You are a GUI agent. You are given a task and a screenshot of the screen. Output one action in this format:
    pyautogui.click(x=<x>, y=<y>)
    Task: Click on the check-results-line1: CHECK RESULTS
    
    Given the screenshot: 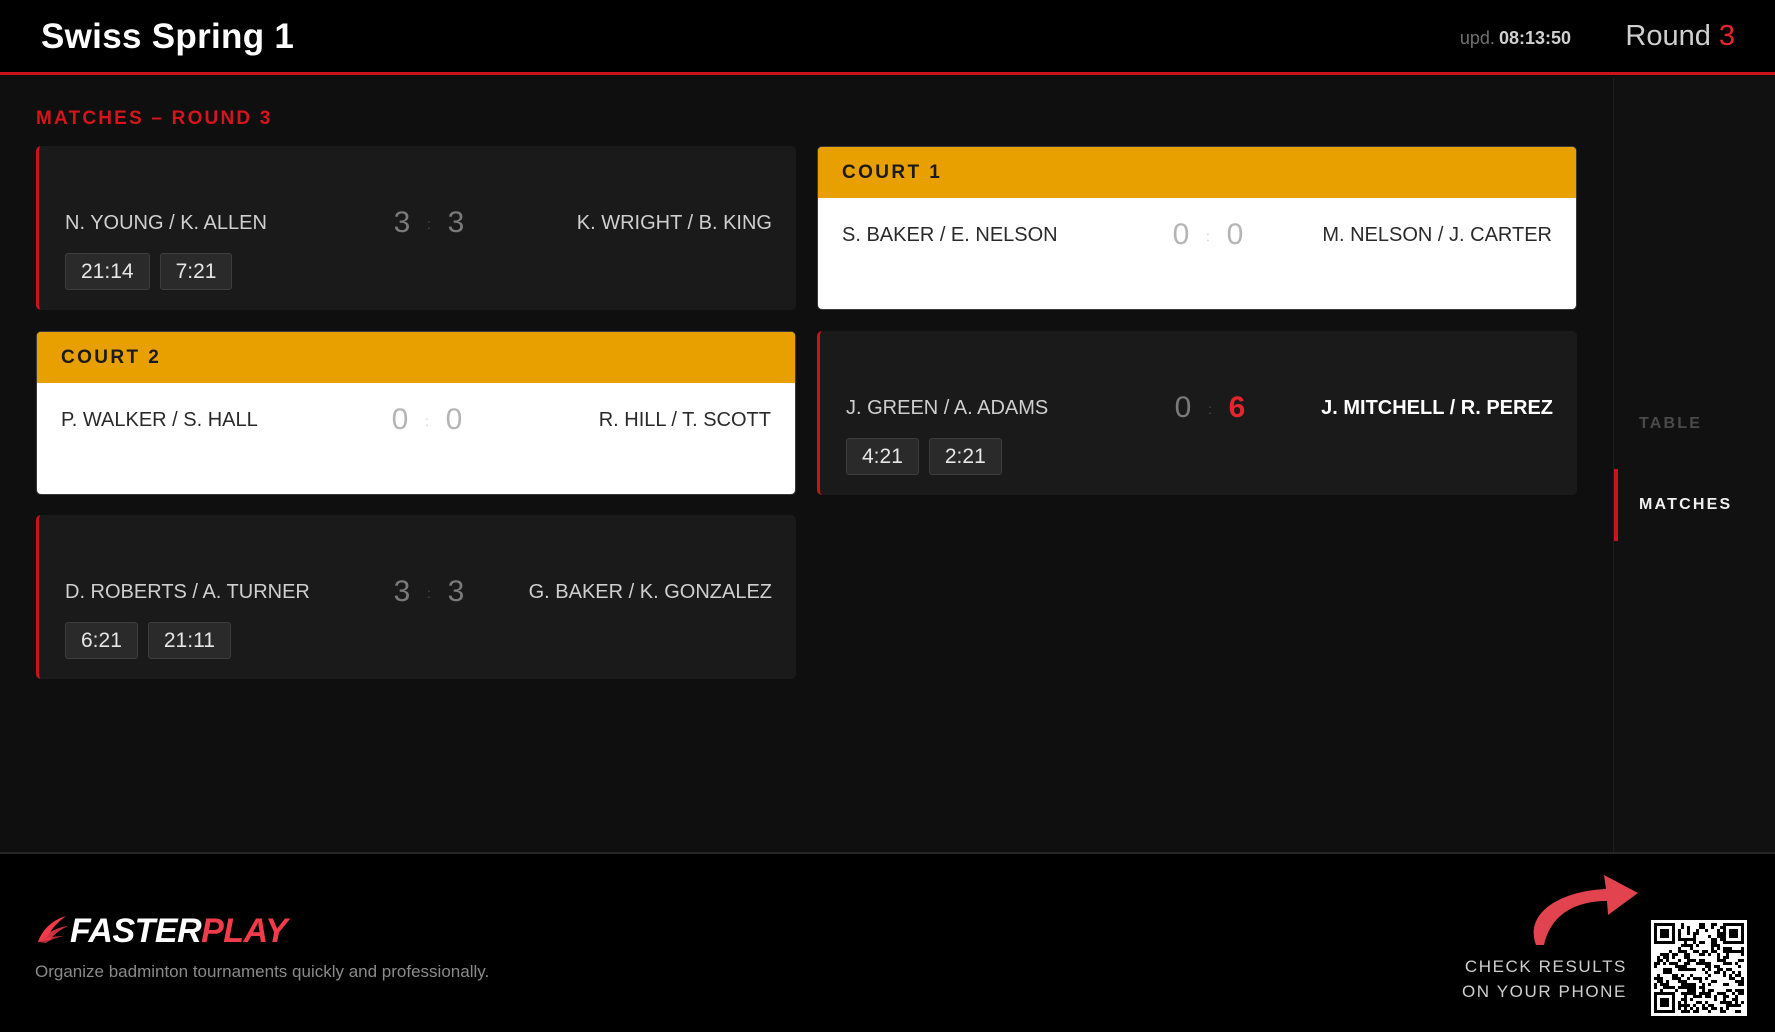 What is the action you would take?
    pyautogui.click(x=1545, y=966)
    